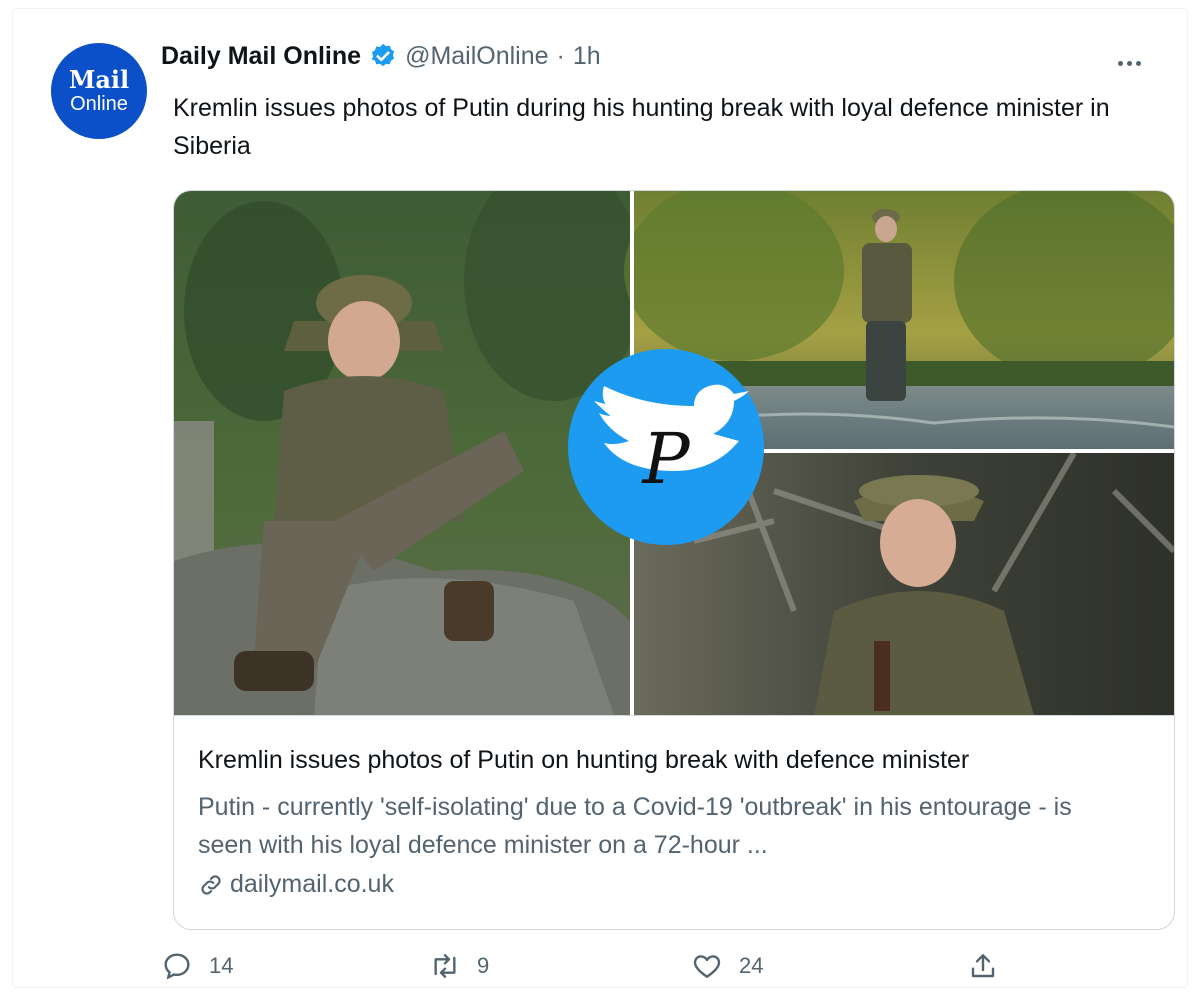 The height and width of the screenshot is (995, 1200). What do you see at coordinates (483, 965) in the screenshot?
I see `retweet-count: 9` at bounding box center [483, 965].